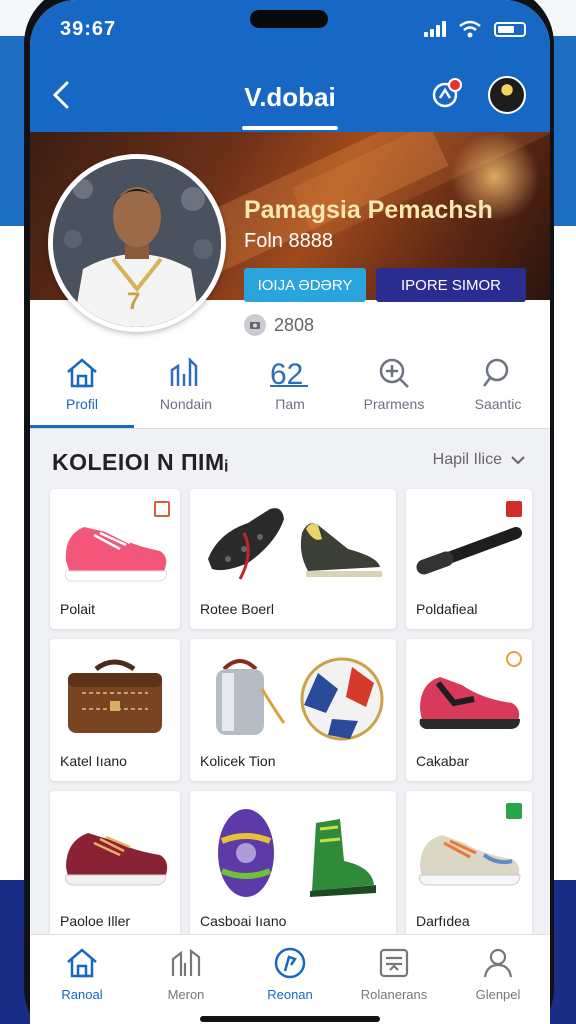 This screenshot has height=1024, width=576. What do you see at coordinates (496, 372) in the screenshot?
I see `search-icon` at bounding box center [496, 372].